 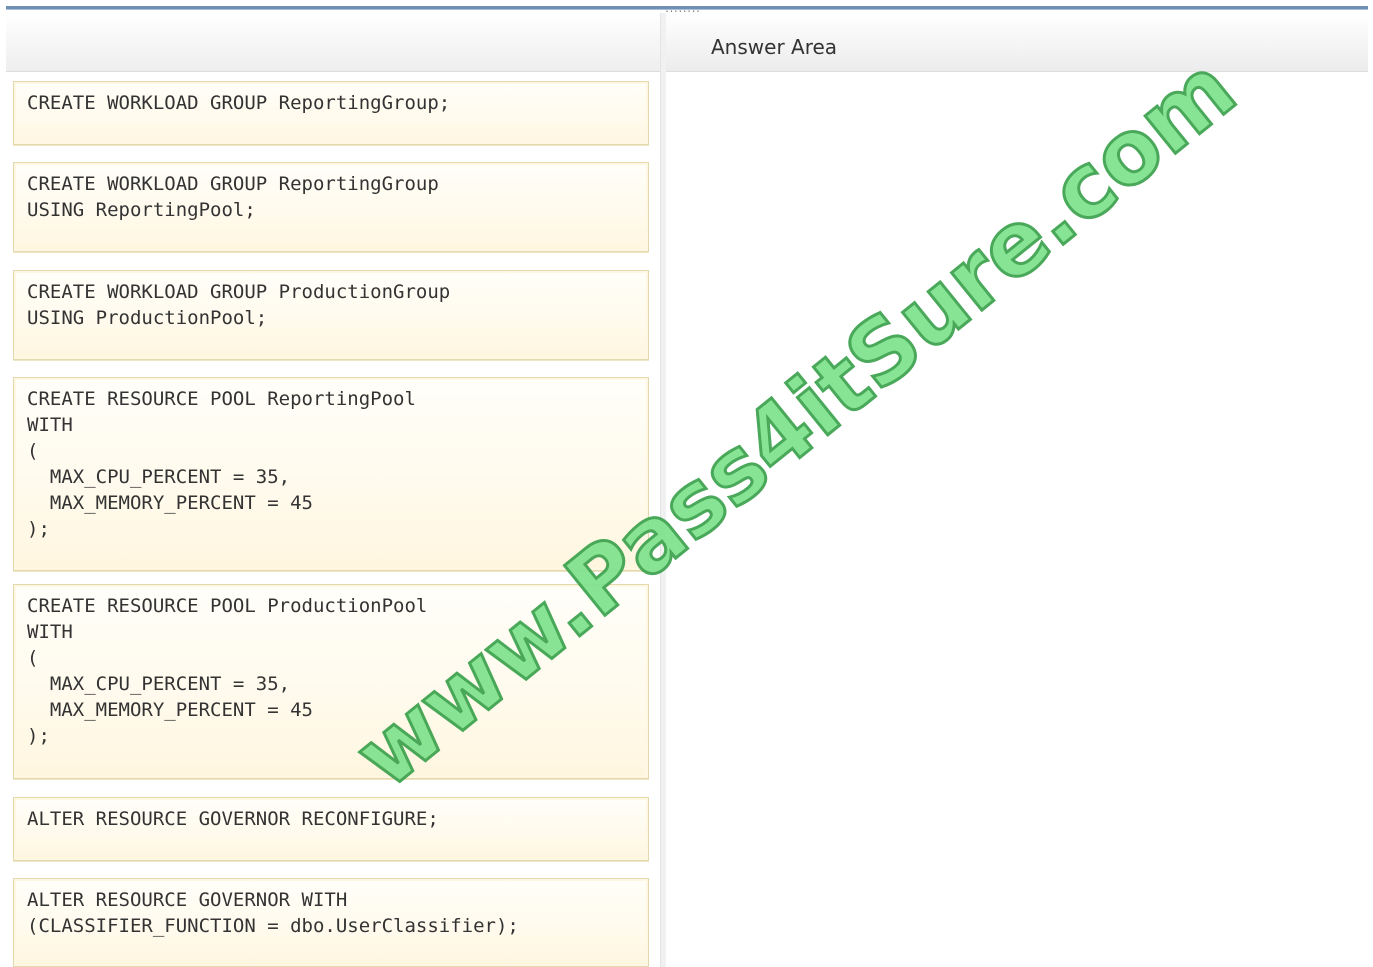 I want to click on answer-area-title: Answer Area, so click(x=774, y=47).